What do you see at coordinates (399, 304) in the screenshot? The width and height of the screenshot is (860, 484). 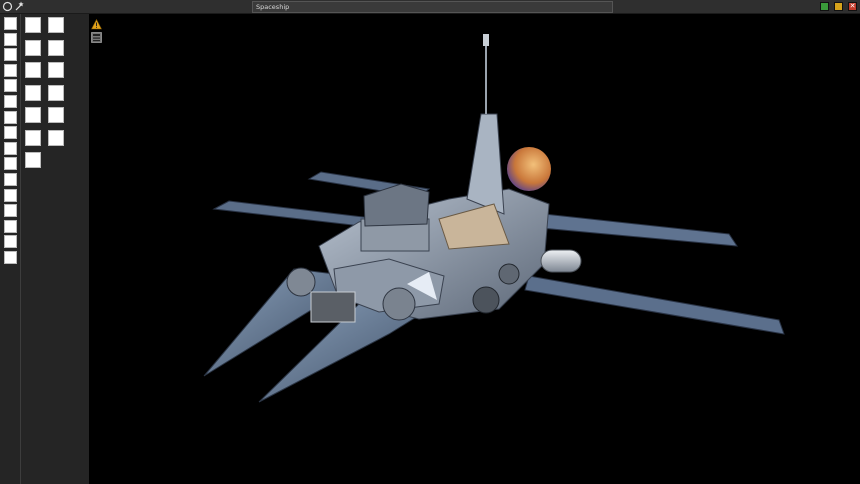 I see `engine-pod-center` at bounding box center [399, 304].